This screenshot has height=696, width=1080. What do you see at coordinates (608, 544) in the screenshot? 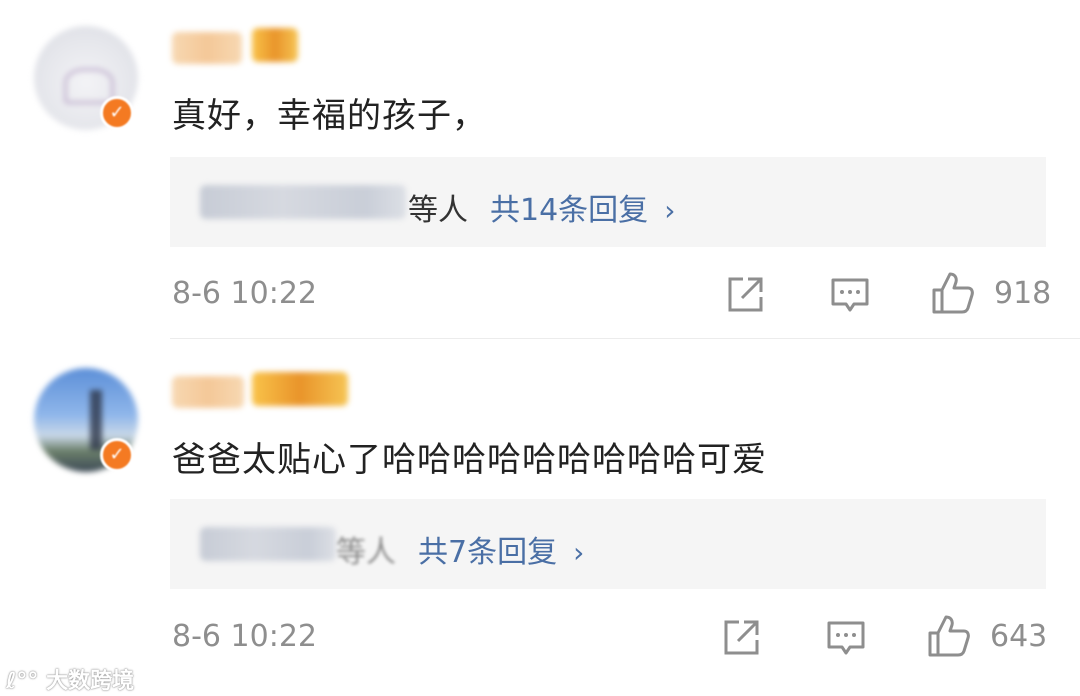
I see `replies-preview: 等人 共7条回复 ›` at bounding box center [608, 544].